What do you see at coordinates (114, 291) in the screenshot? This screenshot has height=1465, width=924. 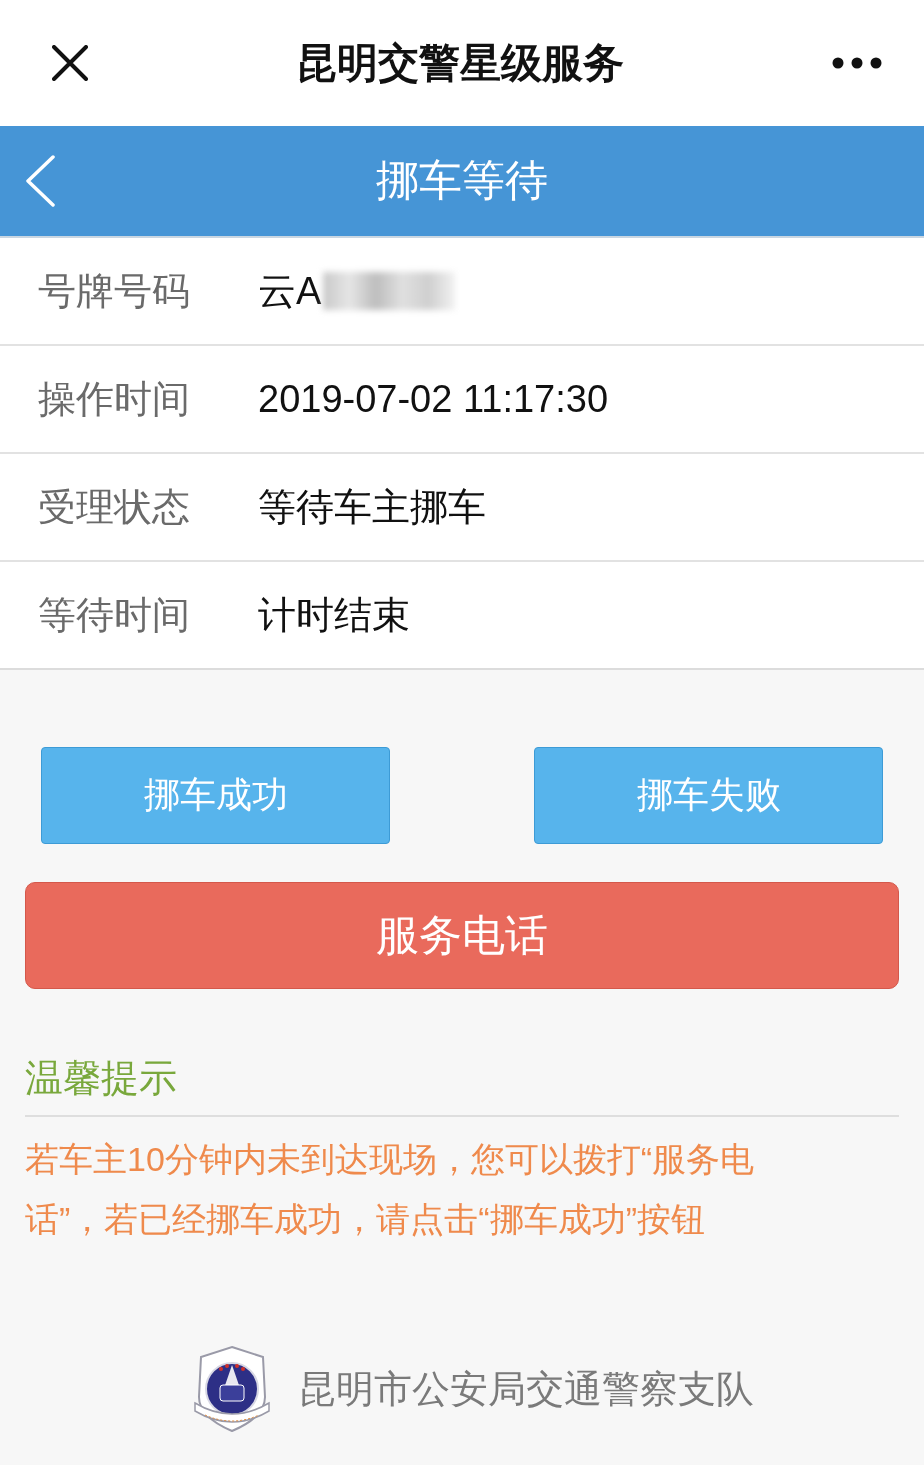 I see `field-label: 号牌号码` at bounding box center [114, 291].